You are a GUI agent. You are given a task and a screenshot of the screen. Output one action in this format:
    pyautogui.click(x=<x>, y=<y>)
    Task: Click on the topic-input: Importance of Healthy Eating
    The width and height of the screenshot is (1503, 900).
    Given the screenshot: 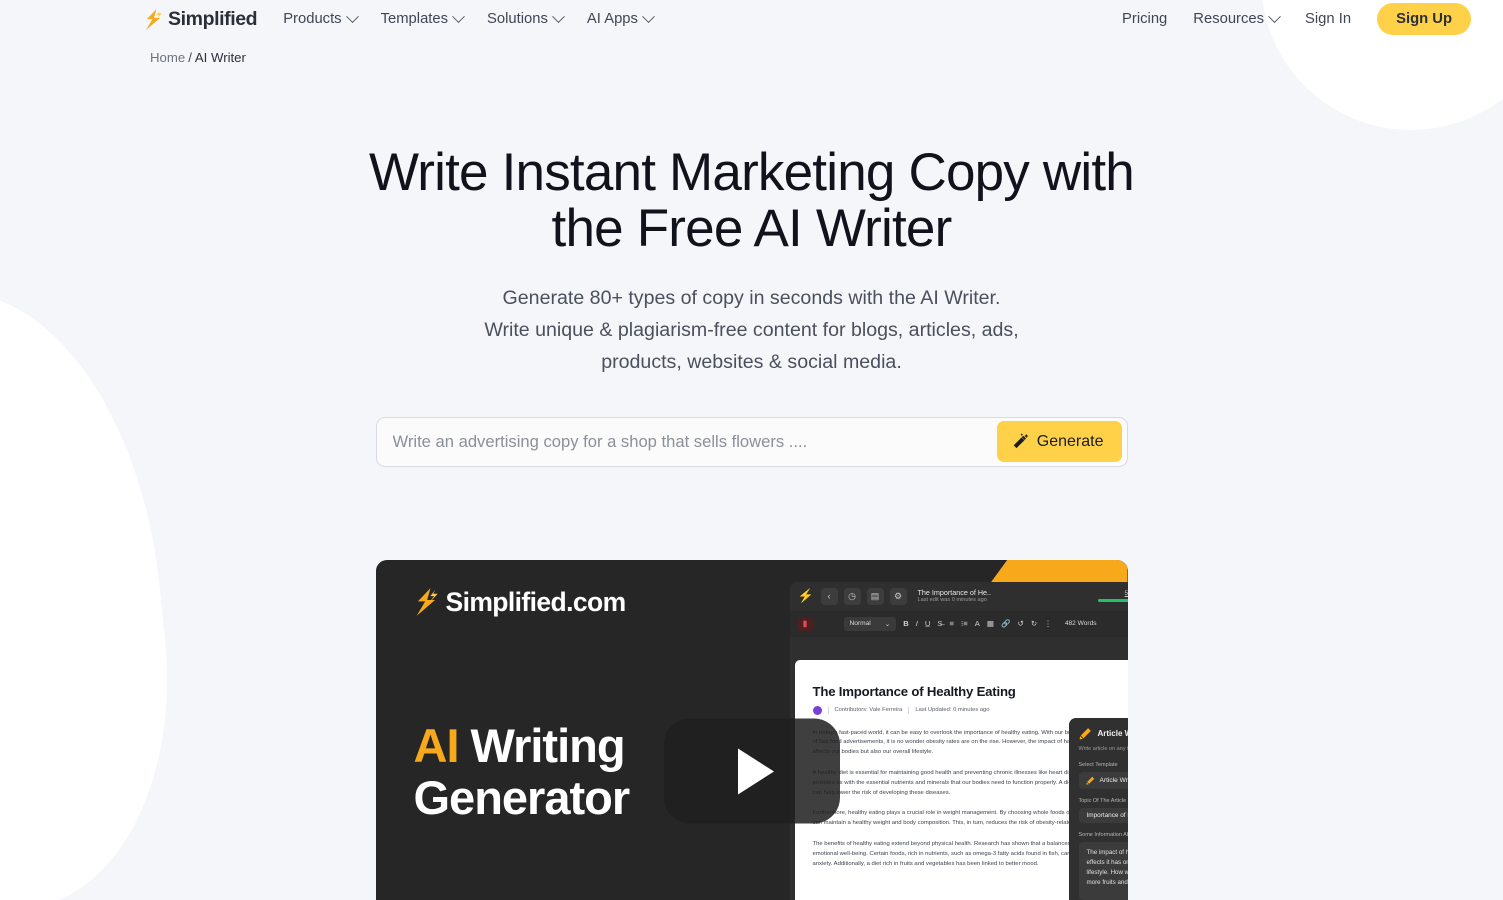 What is the action you would take?
    pyautogui.click(x=1103, y=815)
    